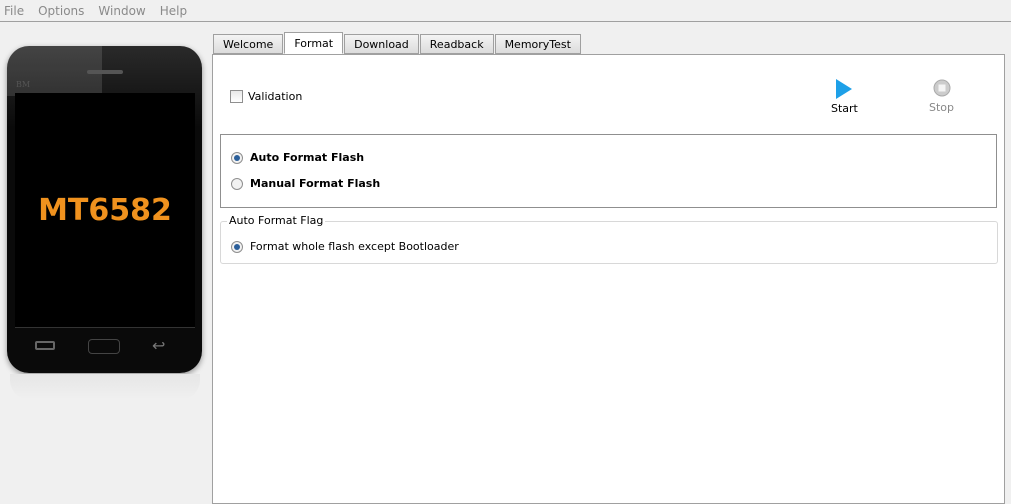 Image resolution: width=1011 pixels, height=504 pixels. I want to click on tab-download: Download, so click(381, 44).